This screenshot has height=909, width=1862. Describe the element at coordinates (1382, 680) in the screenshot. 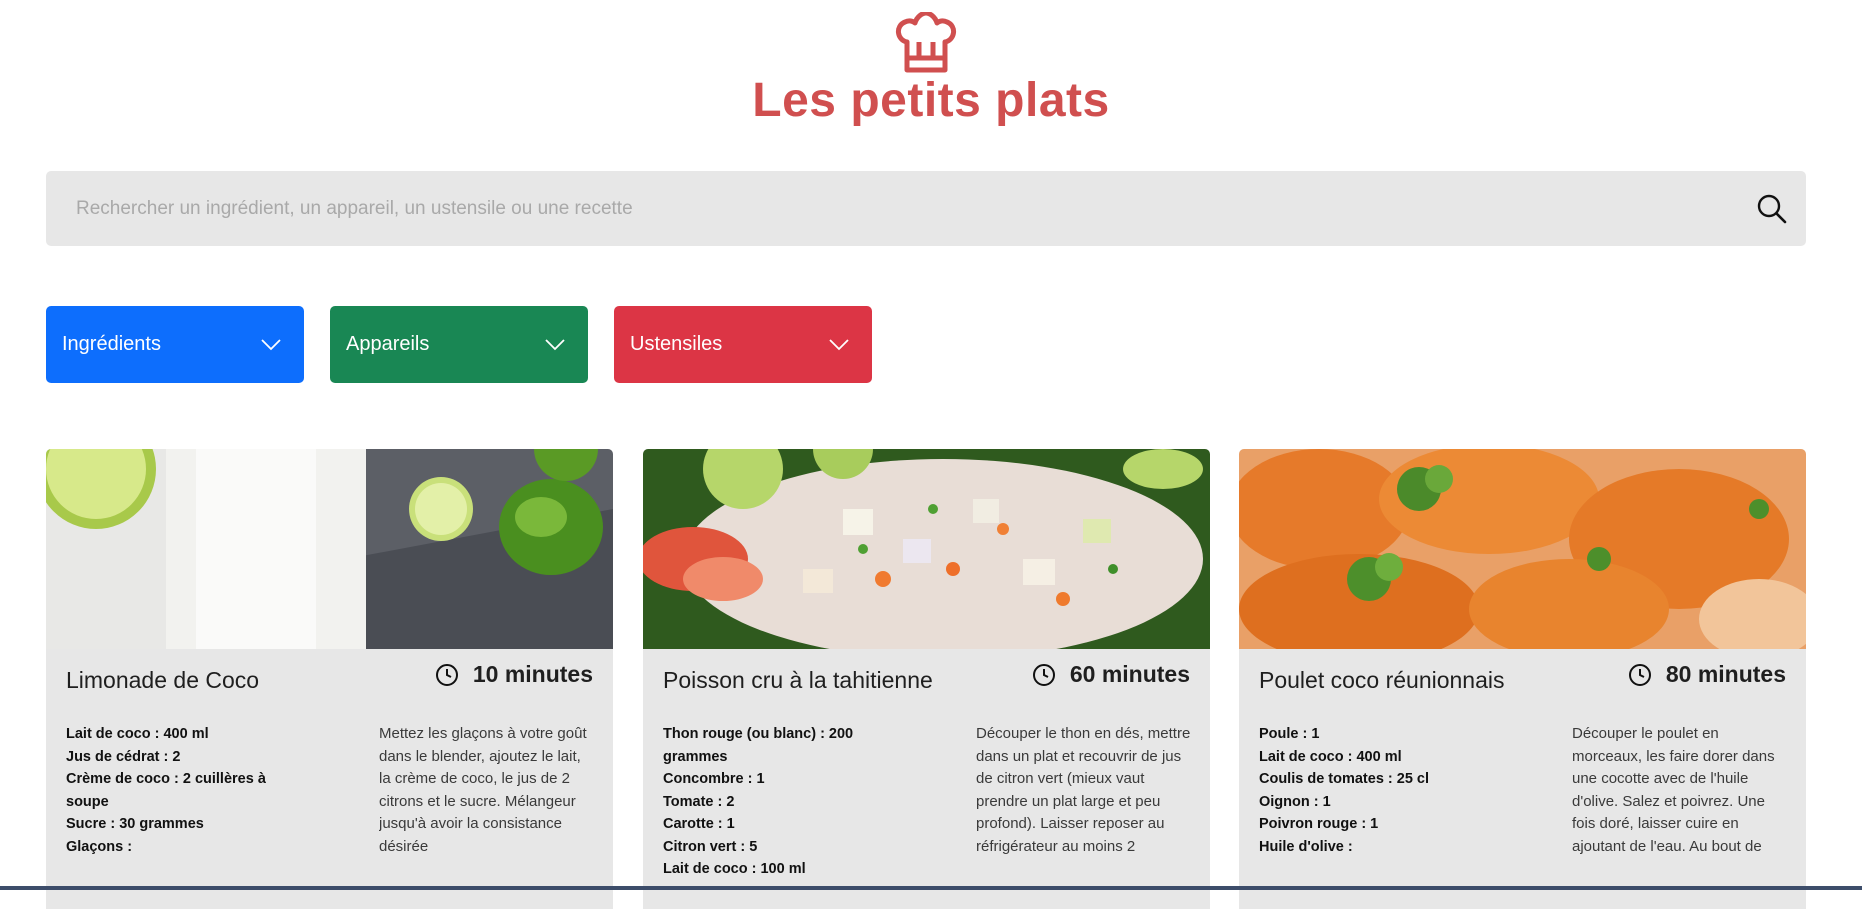

I see `recipe-title: Poulet coco réunionnais` at that location.